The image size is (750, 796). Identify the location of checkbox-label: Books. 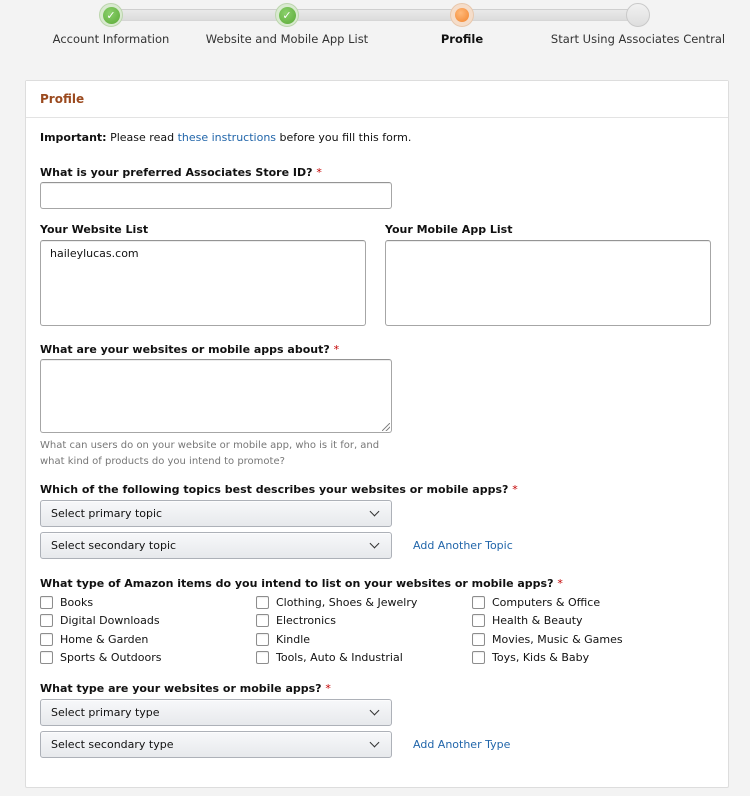
(77, 602).